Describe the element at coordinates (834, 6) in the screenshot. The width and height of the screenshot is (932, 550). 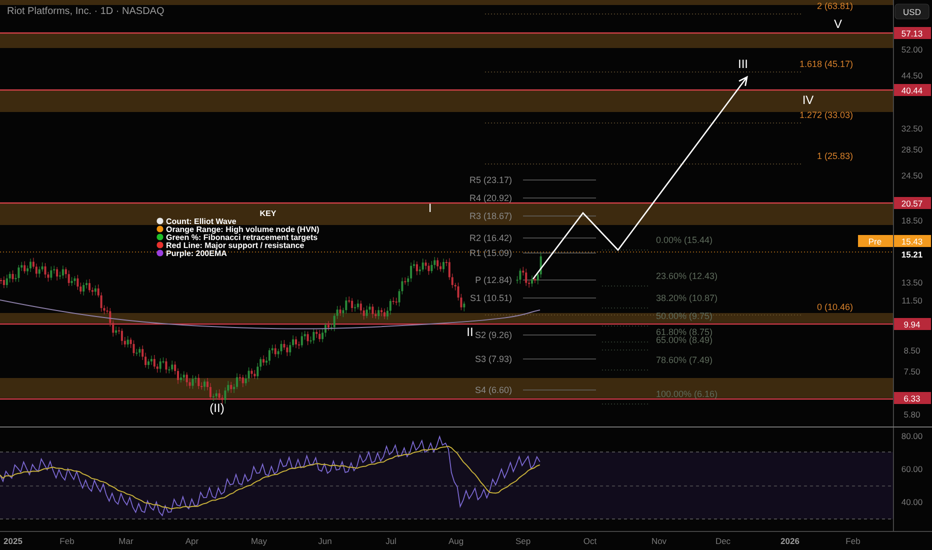
I see `fib-extension-label: 2 (63.81)` at that location.